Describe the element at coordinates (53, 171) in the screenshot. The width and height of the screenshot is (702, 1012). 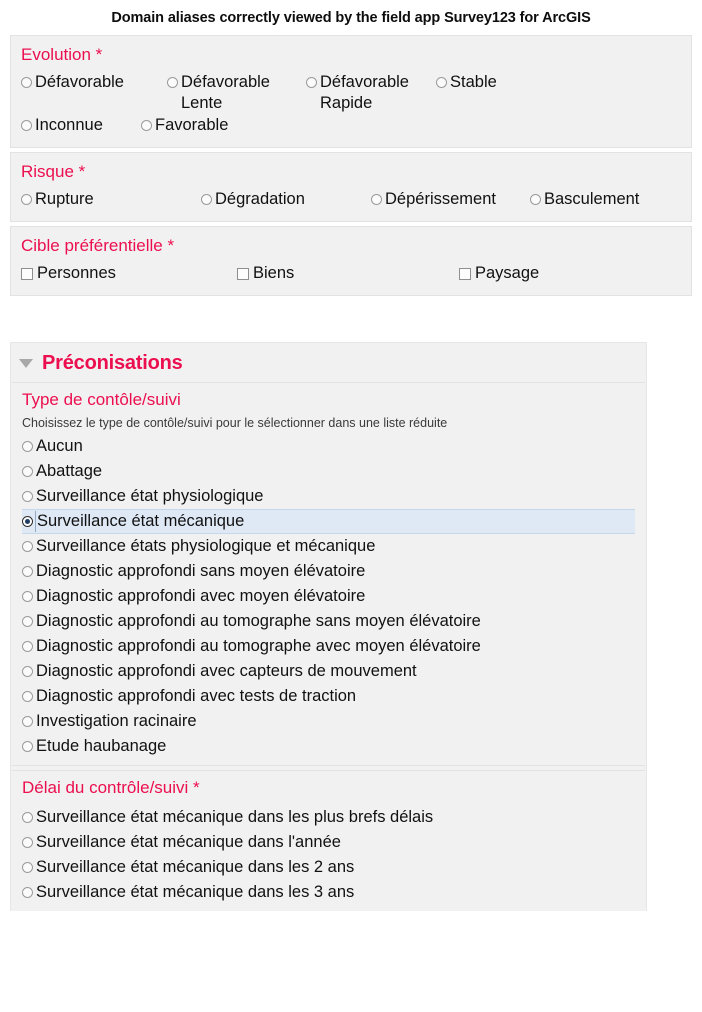
I see `question-label-risque: Risque *` at that location.